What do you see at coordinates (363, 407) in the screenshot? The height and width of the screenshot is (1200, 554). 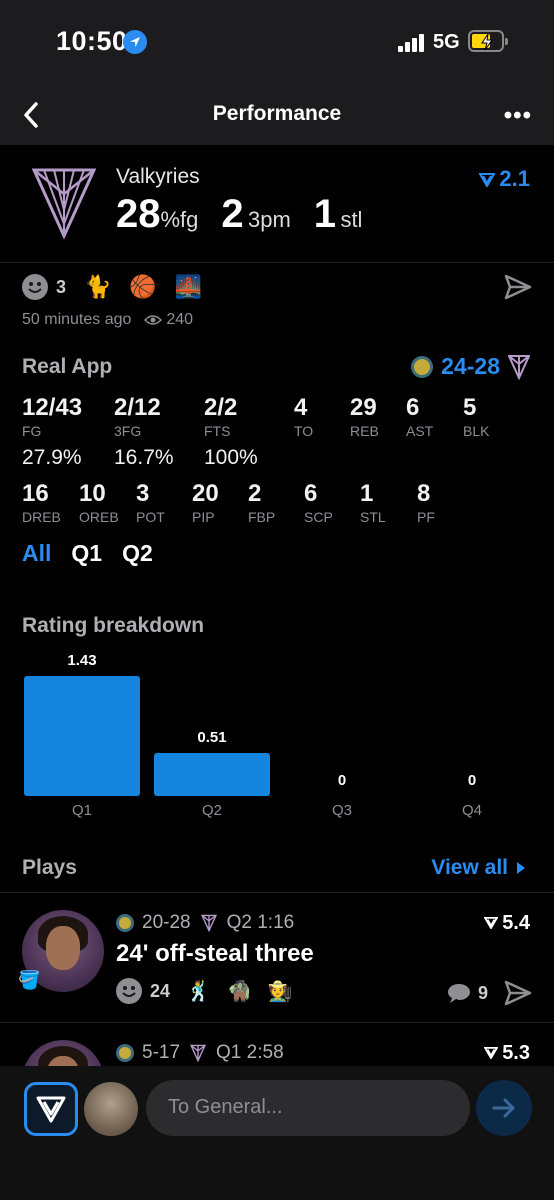 I see `stat-value: 29` at bounding box center [363, 407].